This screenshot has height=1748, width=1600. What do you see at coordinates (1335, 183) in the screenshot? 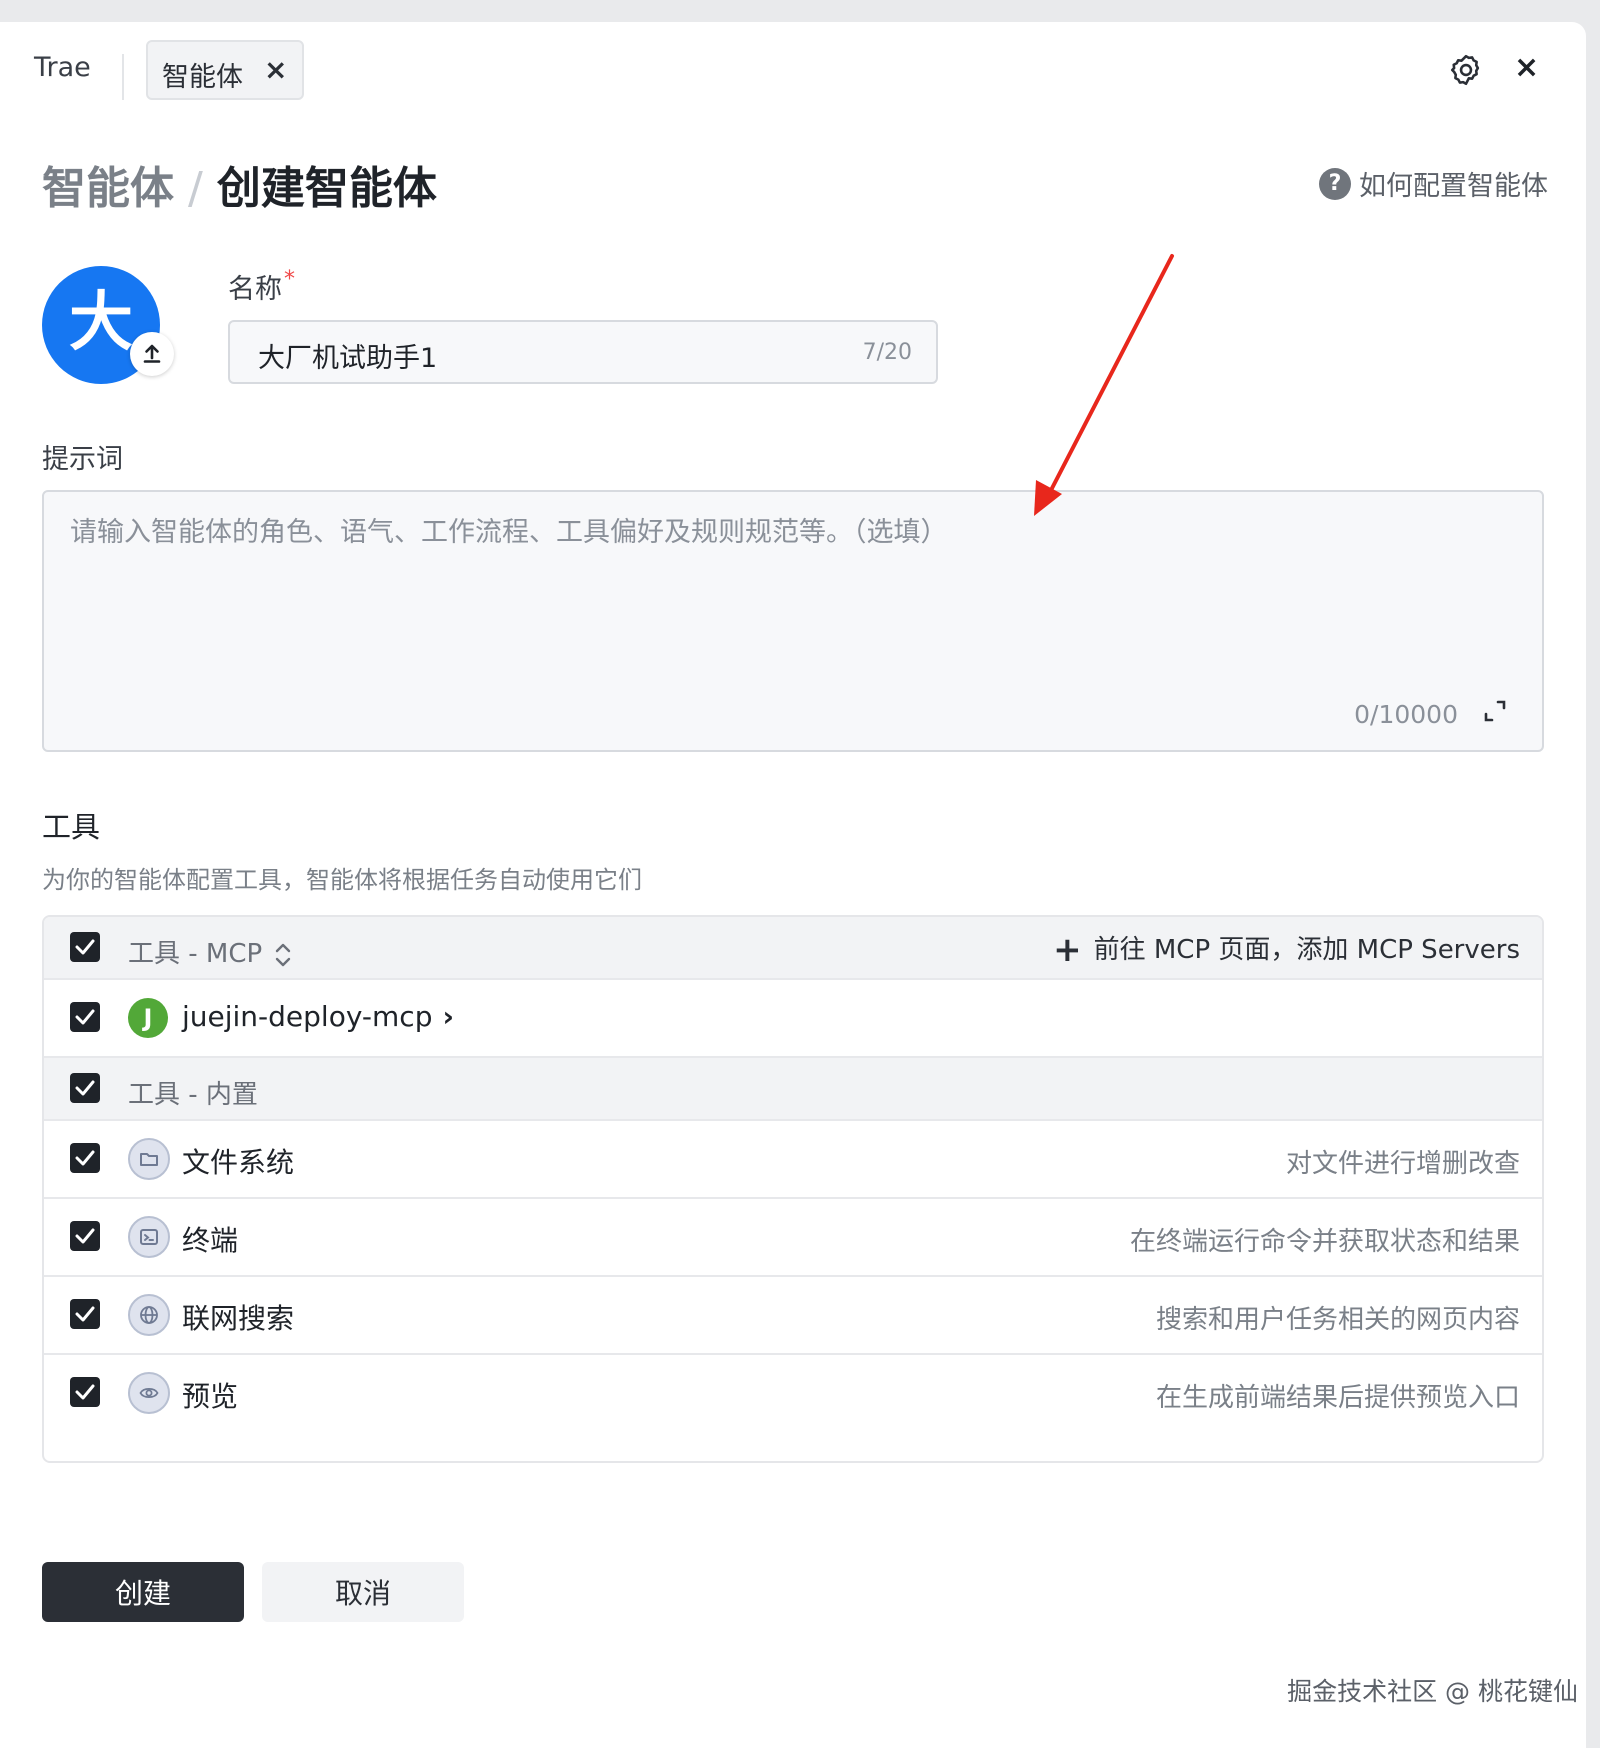
I see `help-icon: ?` at bounding box center [1335, 183].